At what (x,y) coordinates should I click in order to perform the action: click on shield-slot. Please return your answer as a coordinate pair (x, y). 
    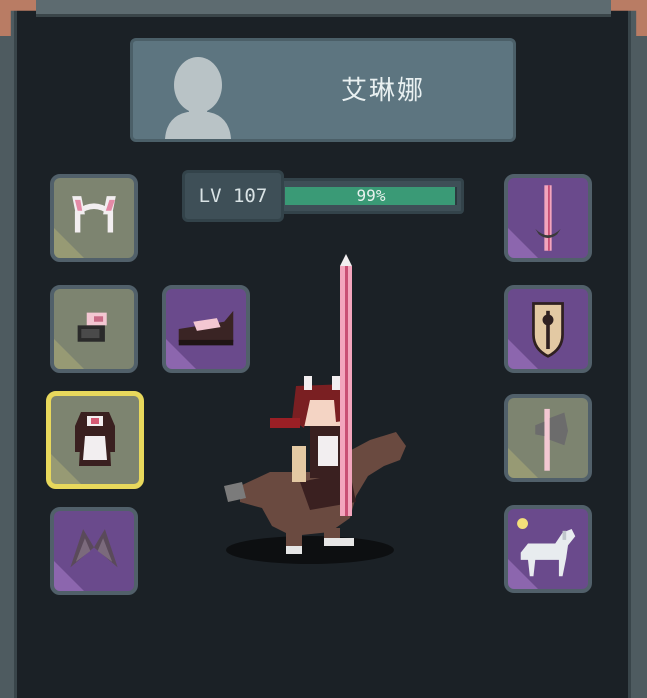
    Looking at the image, I should click on (548, 329).